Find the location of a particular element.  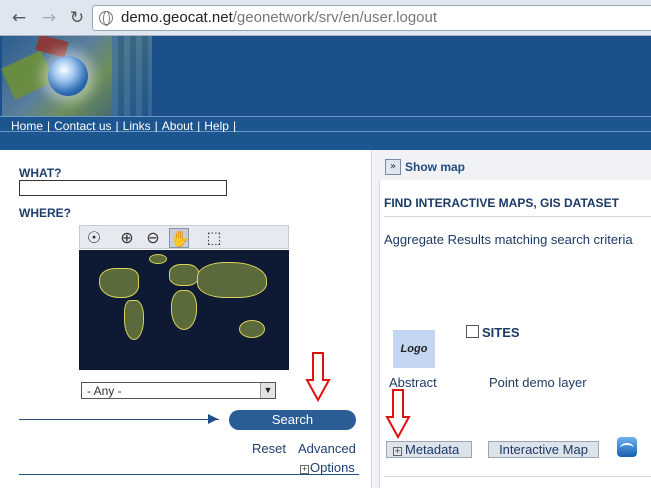

reset-link: Reset is located at coordinates (269, 448).